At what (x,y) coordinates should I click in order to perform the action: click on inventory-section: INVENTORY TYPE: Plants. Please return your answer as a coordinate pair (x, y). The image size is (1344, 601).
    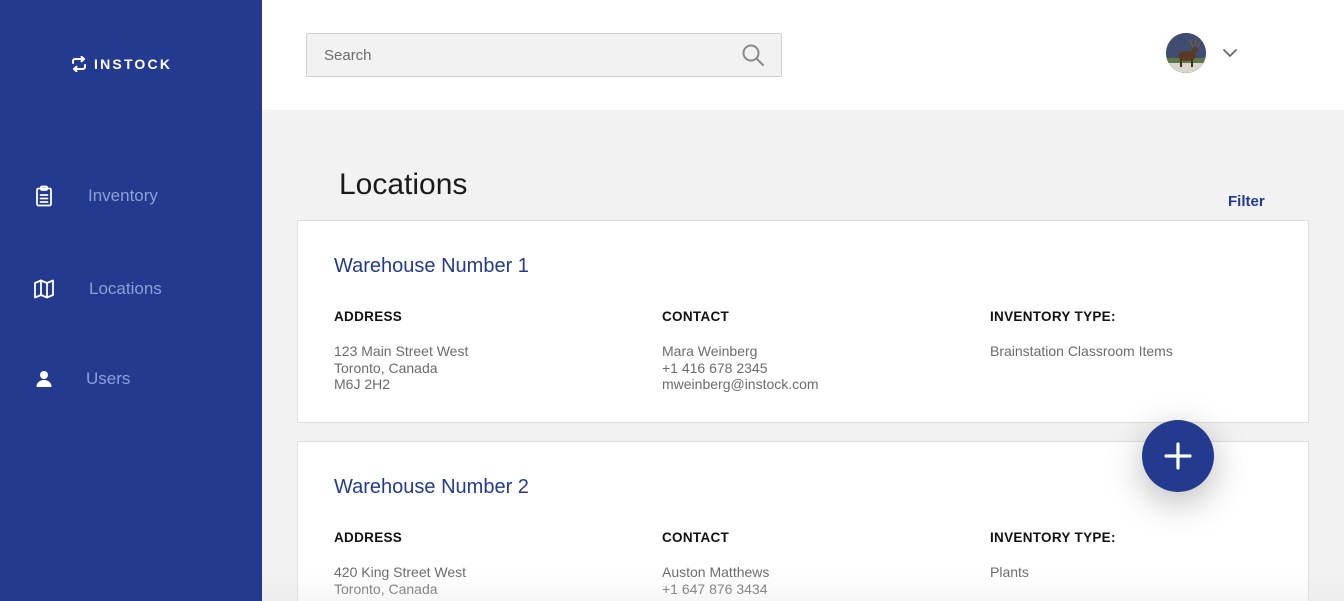
    Looking at the image, I should click on (1053, 555).